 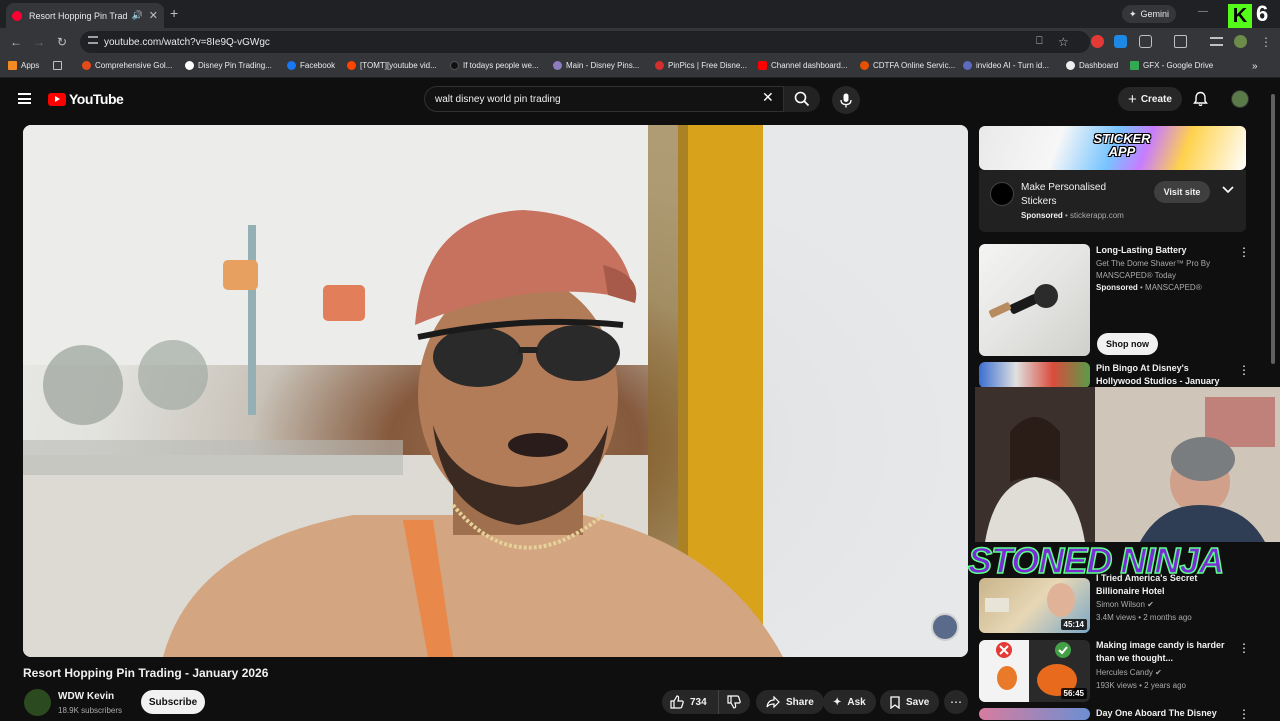 What do you see at coordinates (1180, 41) in the screenshot?
I see `side-panel-icon` at bounding box center [1180, 41].